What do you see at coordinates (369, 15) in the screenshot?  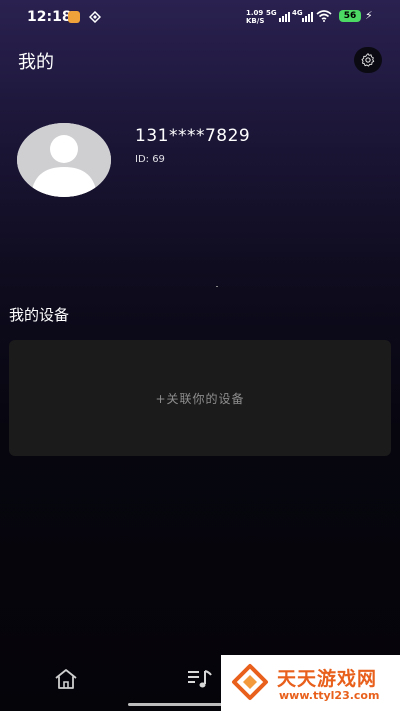 I see `charging-bolt-icon: ⚡` at bounding box center [369, 15].